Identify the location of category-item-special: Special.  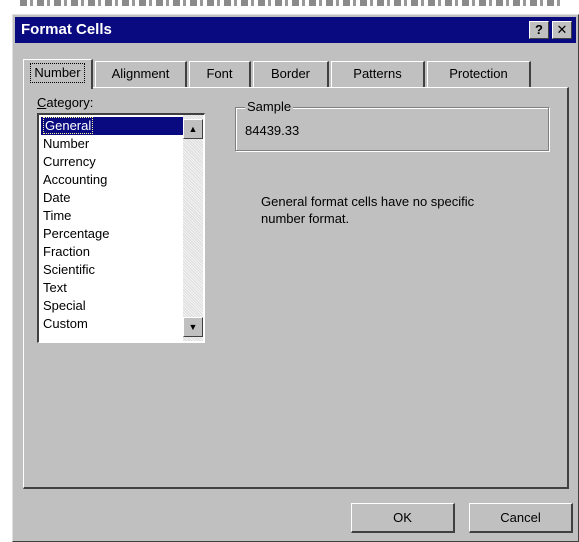
(112, 306).